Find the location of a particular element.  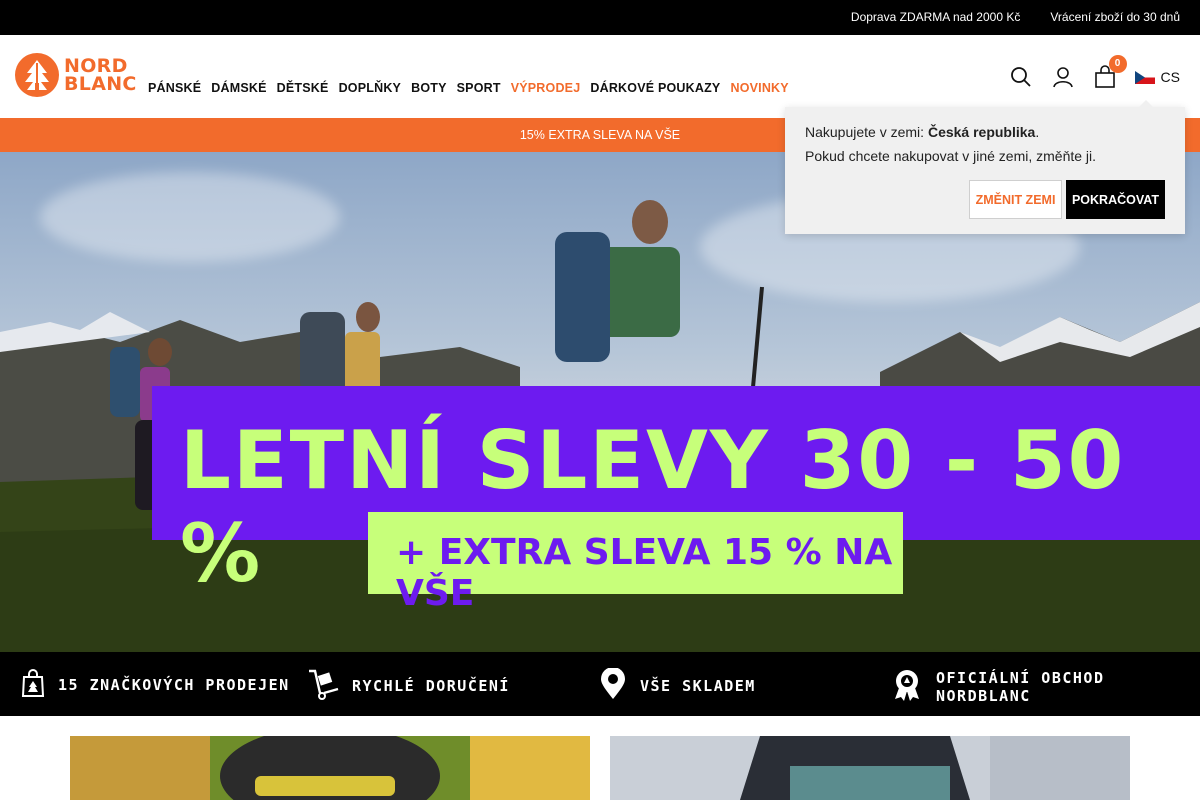

nav-vyprodej: VÝPRODEJ is located at coordinates (546, 88).